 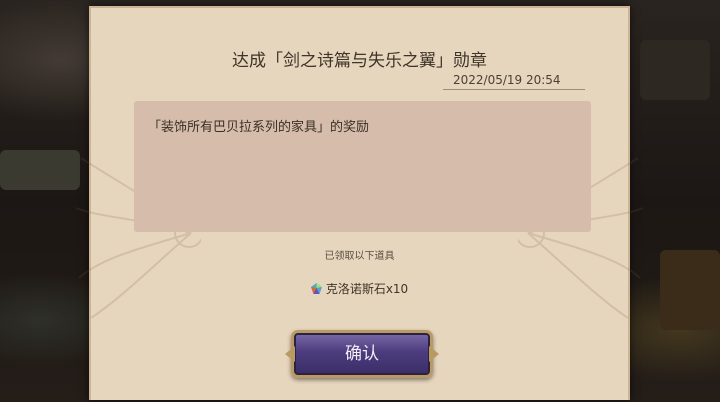 I want to click on dialog-title: 达成「剑之诗篇与失乐之翼」勋章, so click(x=359, y=61).